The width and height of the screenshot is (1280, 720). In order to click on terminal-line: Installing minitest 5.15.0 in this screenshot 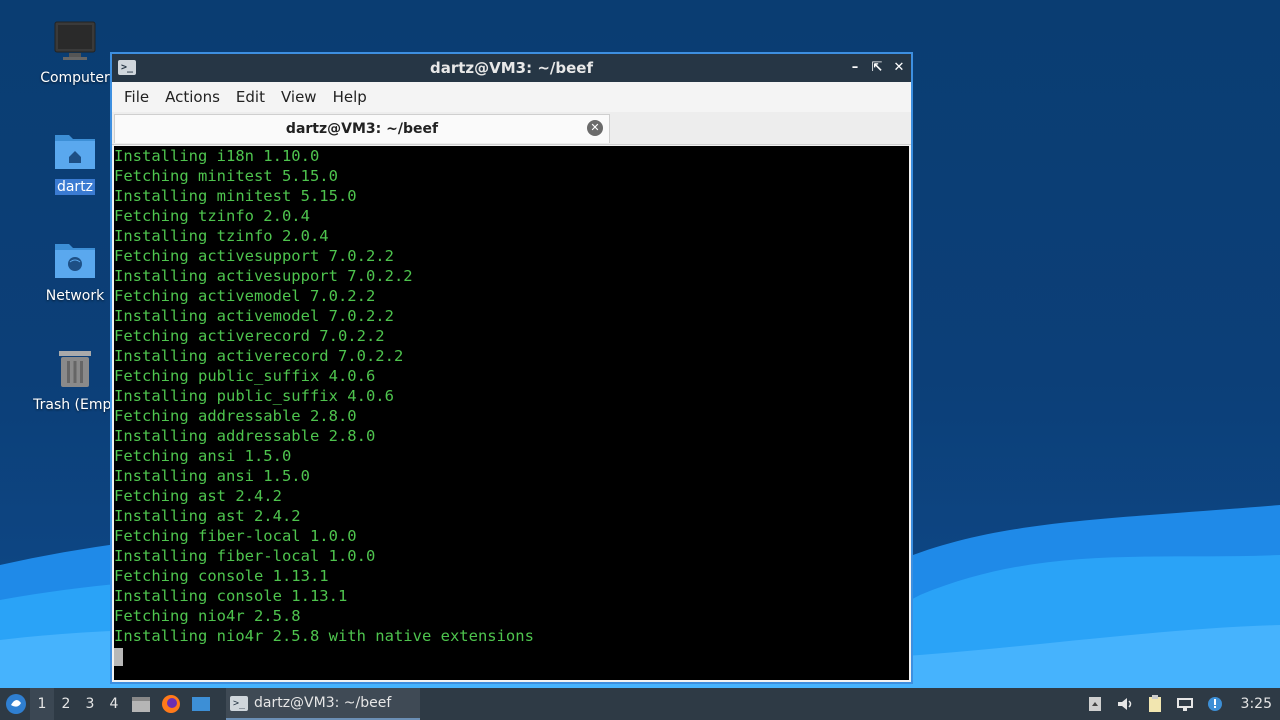, I will do `click(235, 196)`.